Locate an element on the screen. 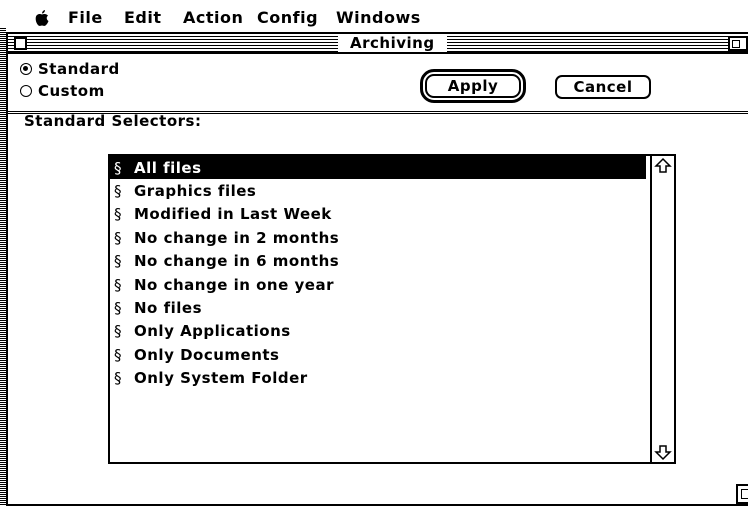 Image resolution: width=748 pixels, height=506 pixels. list-item-label: Only System Folder is located at coordinates (221, 378).